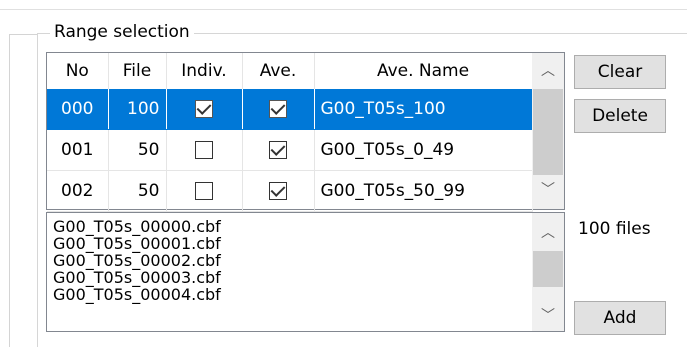 This screenshot has width=687, height=347. What do you see at coordinates (423, 109) in the screenshot?
I see `cell-ave-name: G00_T05s_100` at bounding box center [423, 109].